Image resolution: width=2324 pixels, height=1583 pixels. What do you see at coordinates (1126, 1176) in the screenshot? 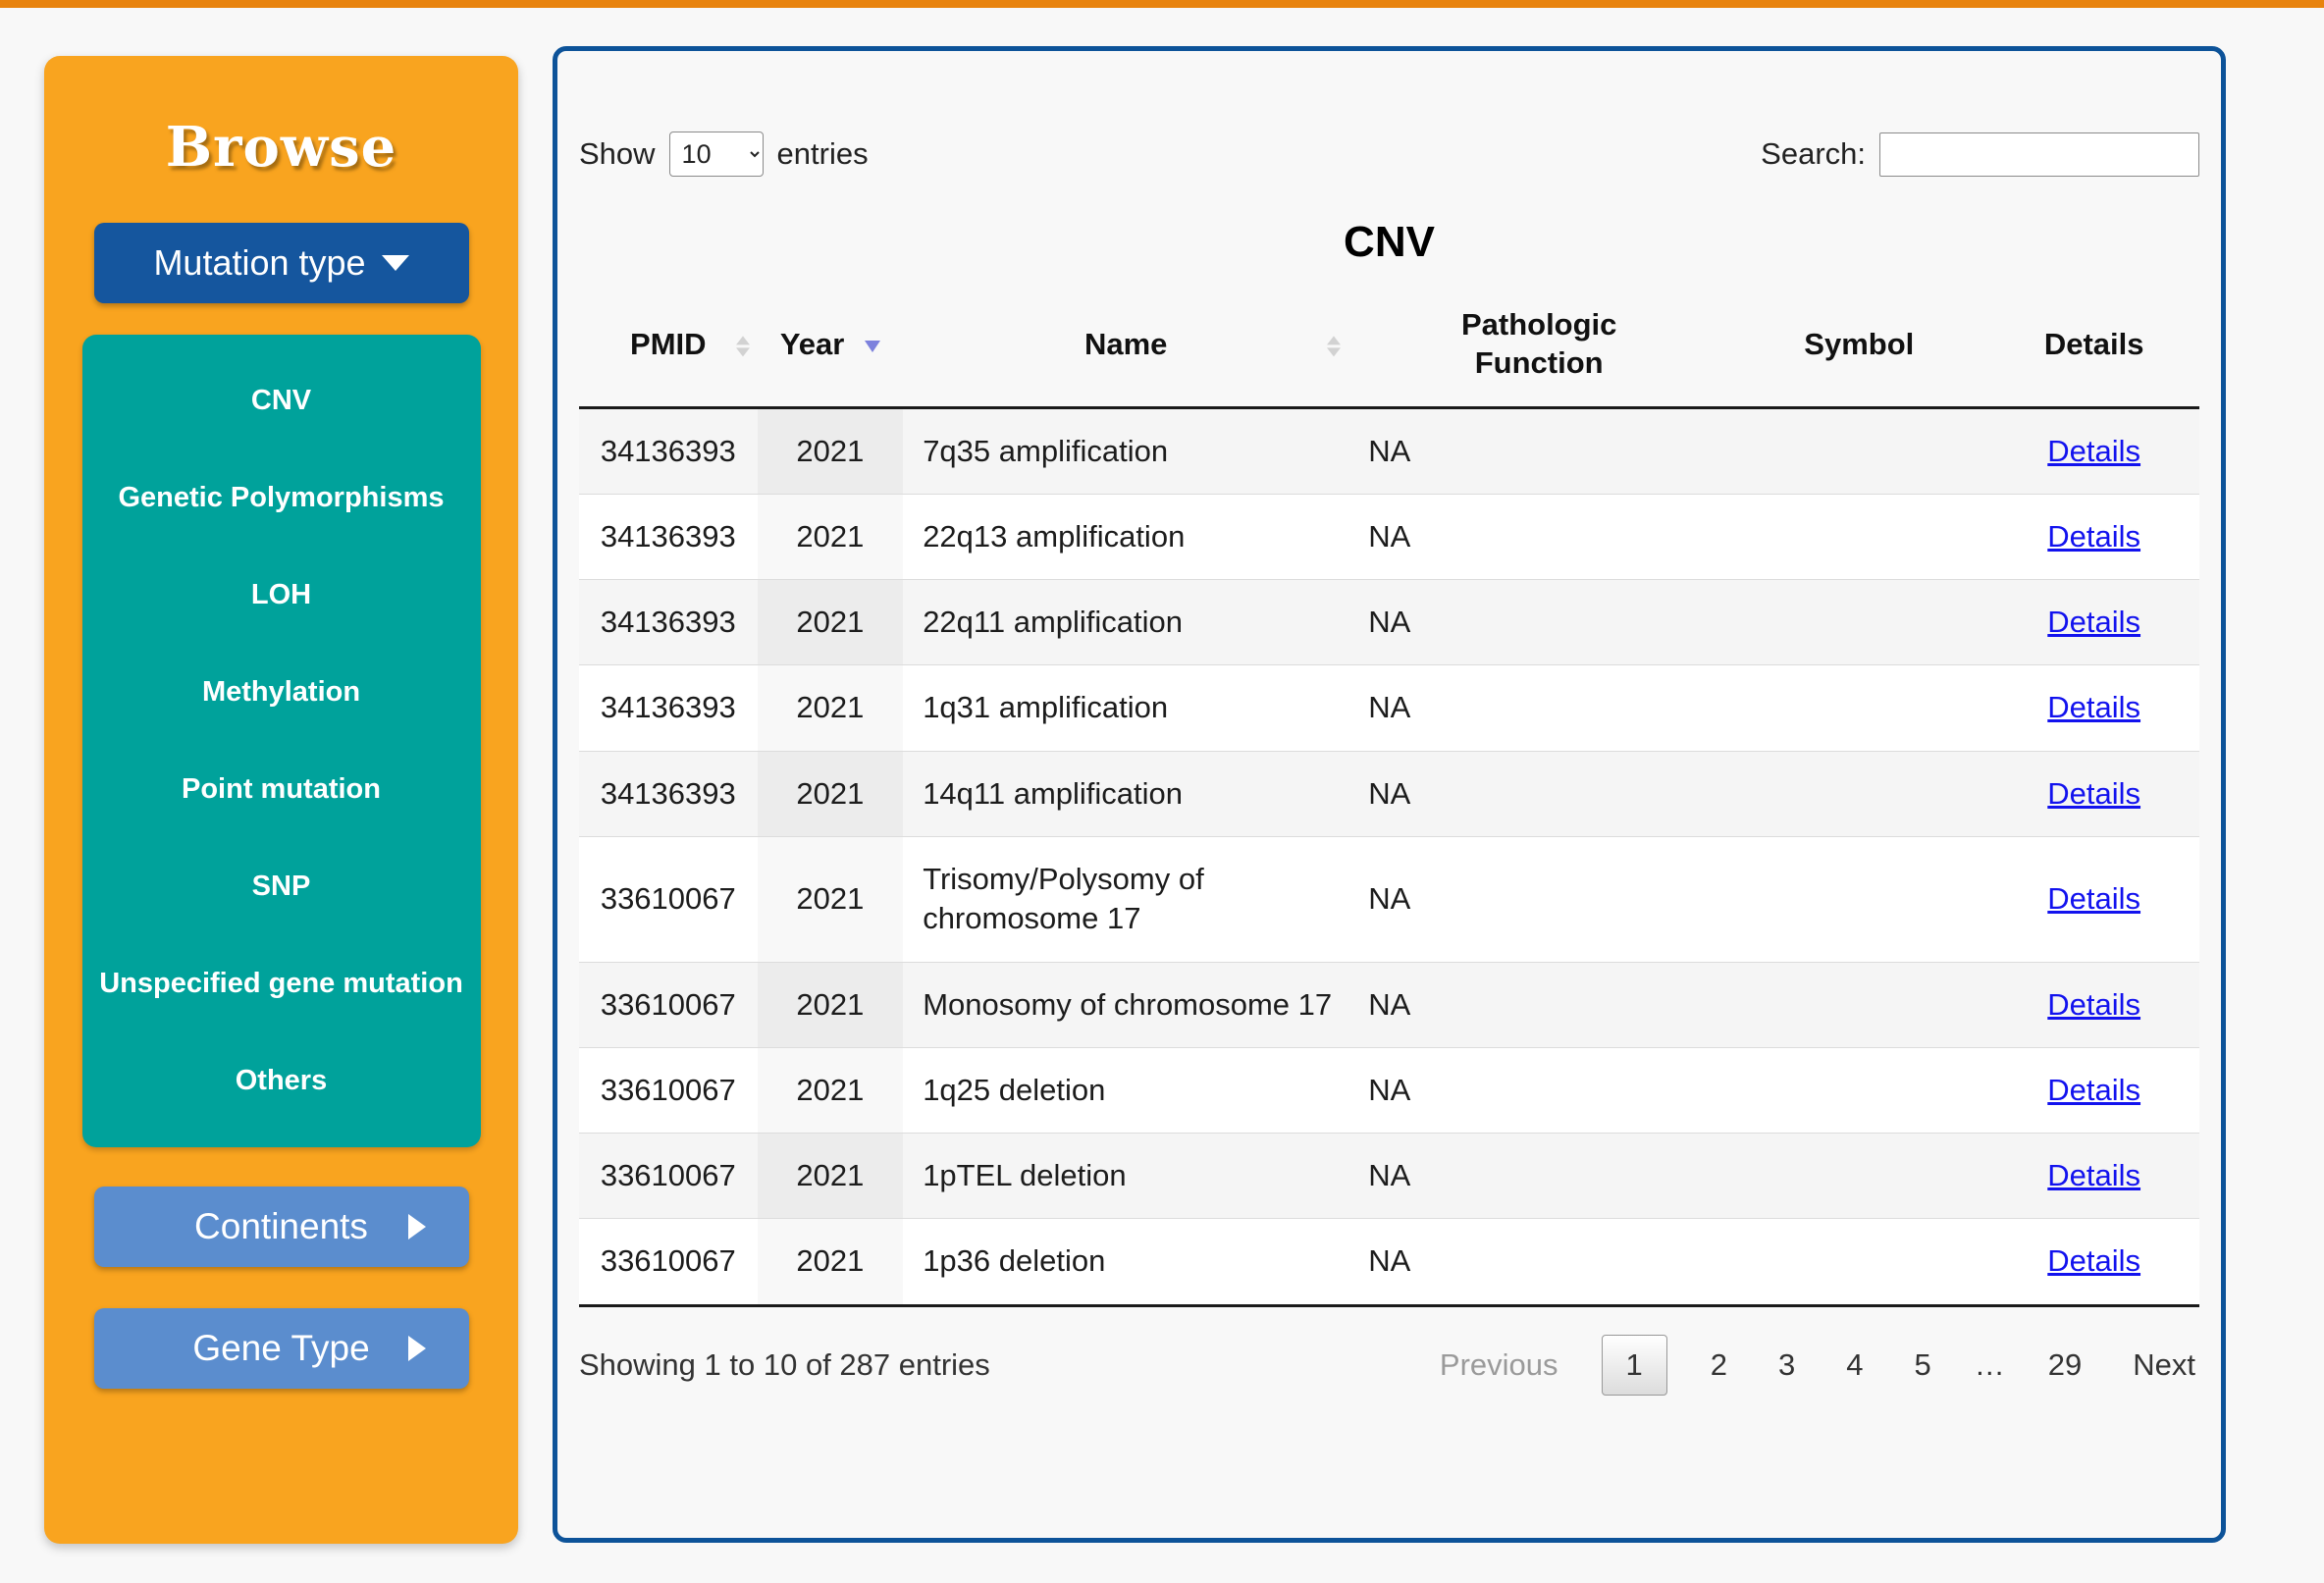
I see `cell-name: 1pTEL deletion` at bounding box center [1126, 1176].